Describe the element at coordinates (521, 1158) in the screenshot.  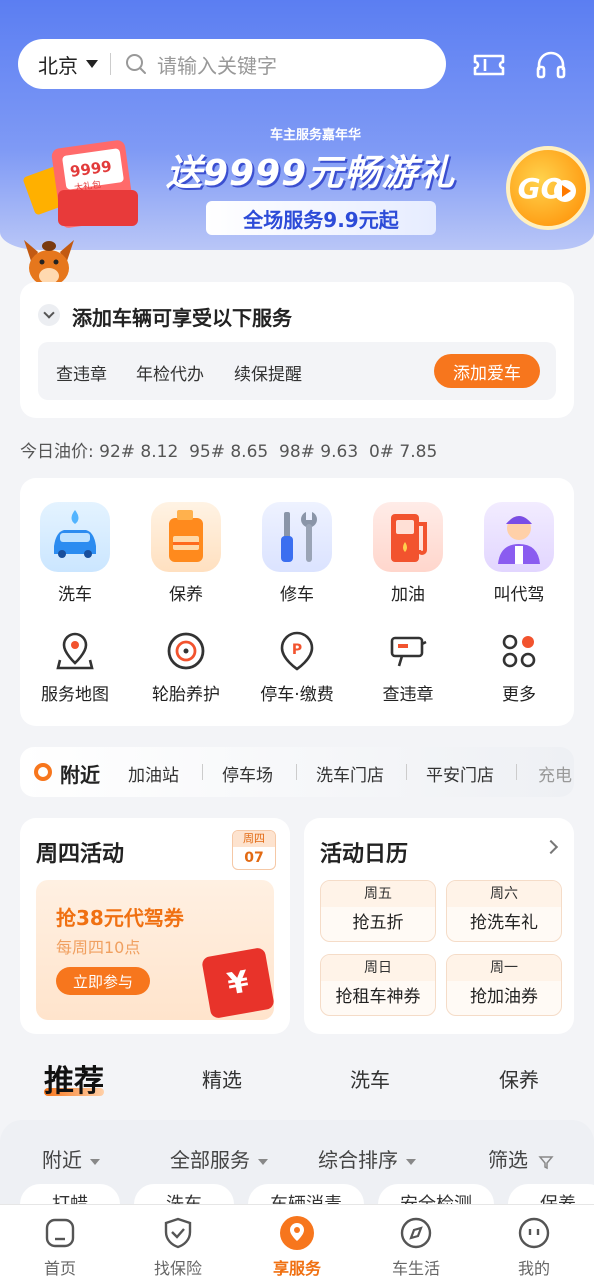
I see `filter-screen: 筛选` at that location.